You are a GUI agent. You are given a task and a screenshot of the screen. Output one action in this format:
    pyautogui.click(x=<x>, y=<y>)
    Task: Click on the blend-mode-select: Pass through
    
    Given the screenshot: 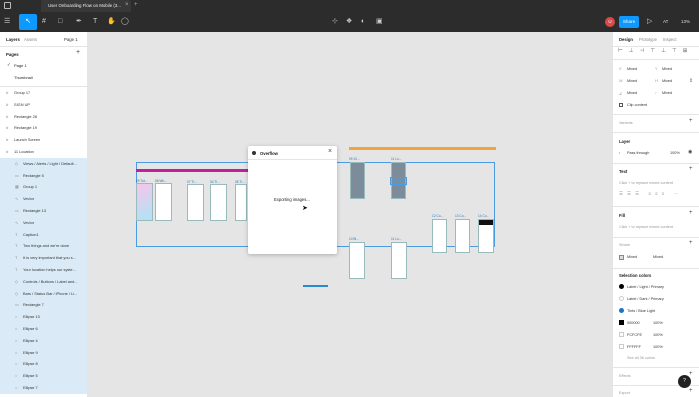 What is the action you would take?
    pyautogui.click(x=638, y=153)
    